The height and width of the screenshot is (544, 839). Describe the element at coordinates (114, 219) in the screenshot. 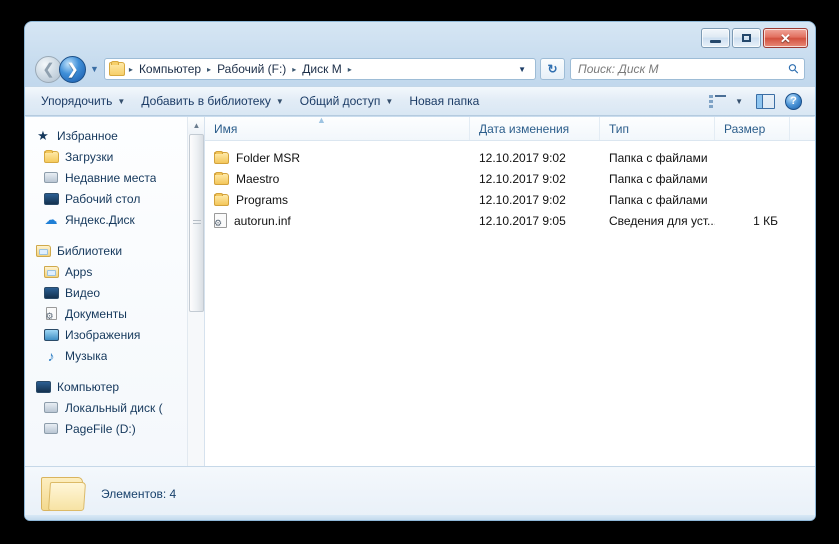

I see `sidebar-item-yandex-disk: ☁ Яндекс.Диск` at that location.